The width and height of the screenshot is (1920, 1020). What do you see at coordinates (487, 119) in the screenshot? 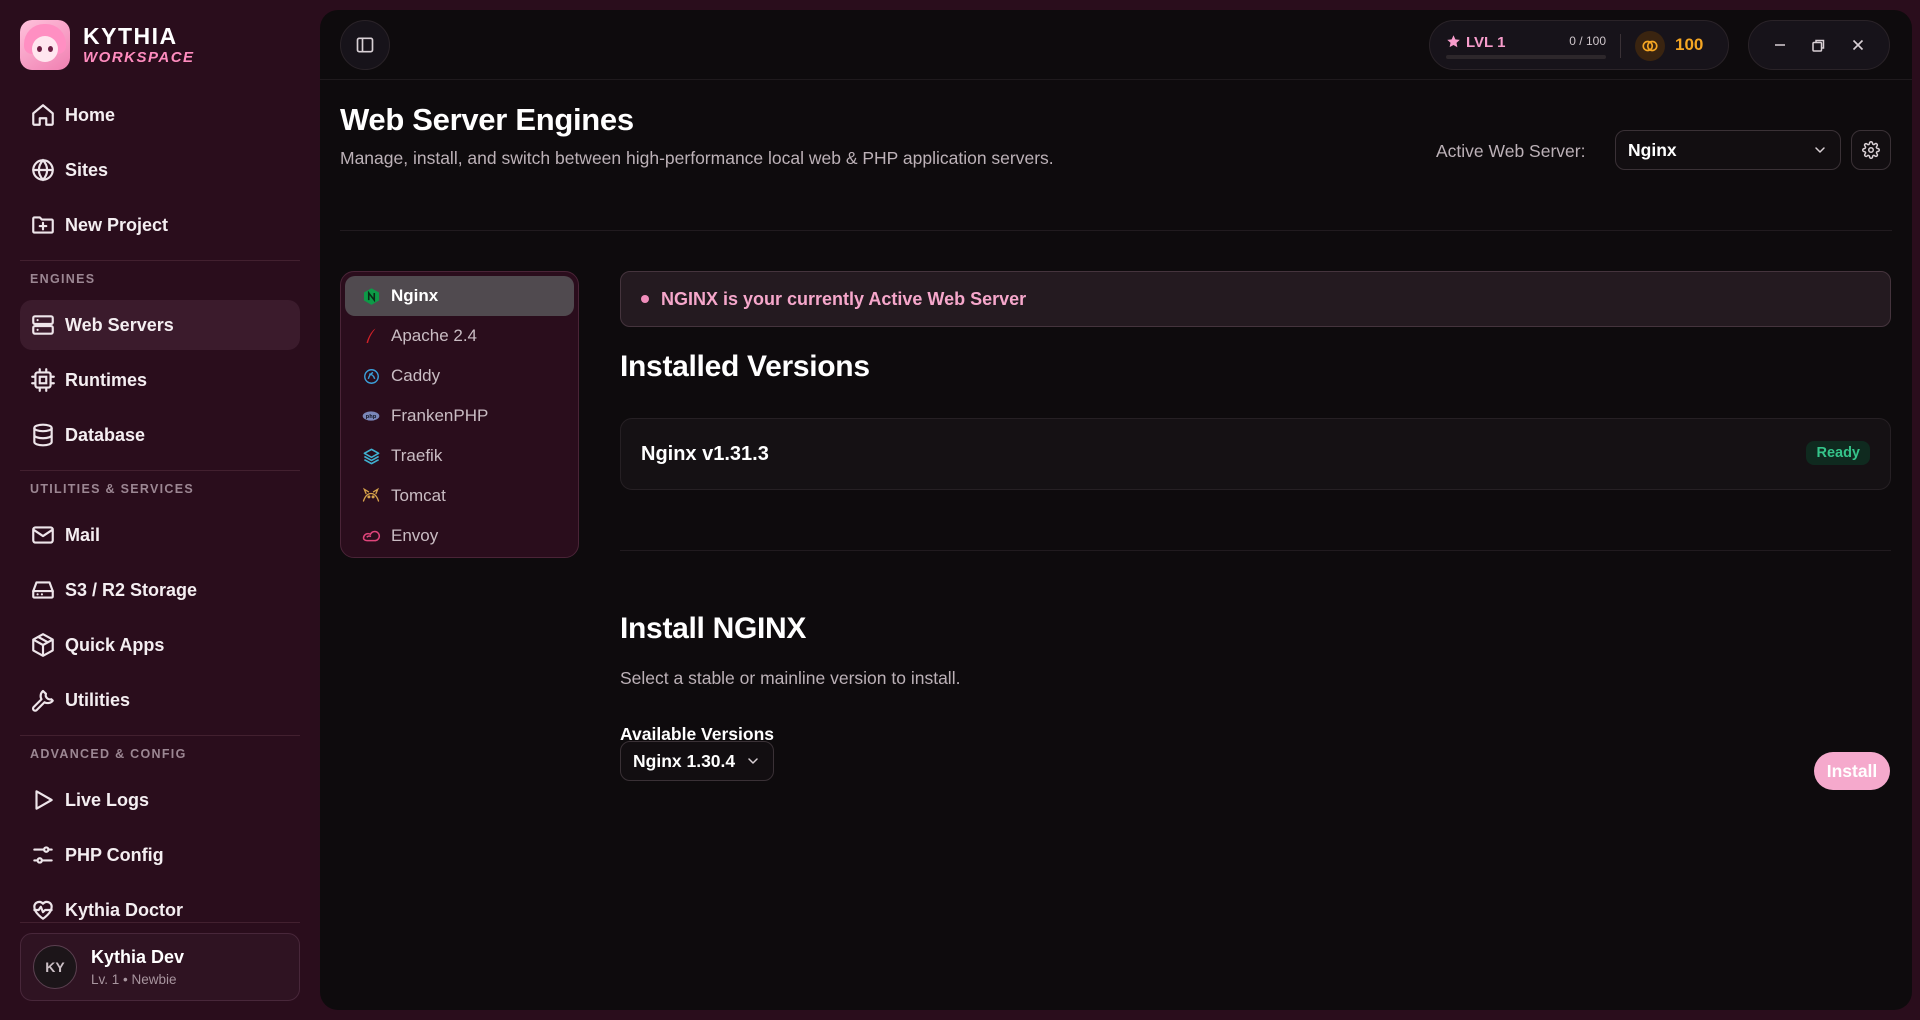
I see `page-title: Web Server Engines` at bounding box center [487, 119].